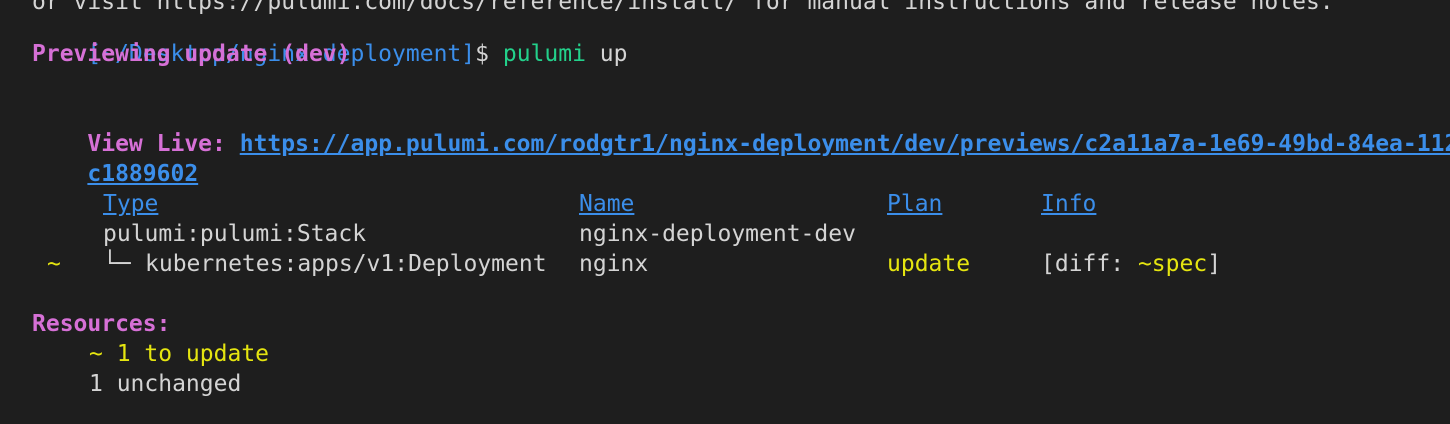 This screenshot has width=1450, height=424. What do you see at coordinates (915, 204) in the screenshot?
I see `header-plan: Plan` at bounding box center [915, 204].